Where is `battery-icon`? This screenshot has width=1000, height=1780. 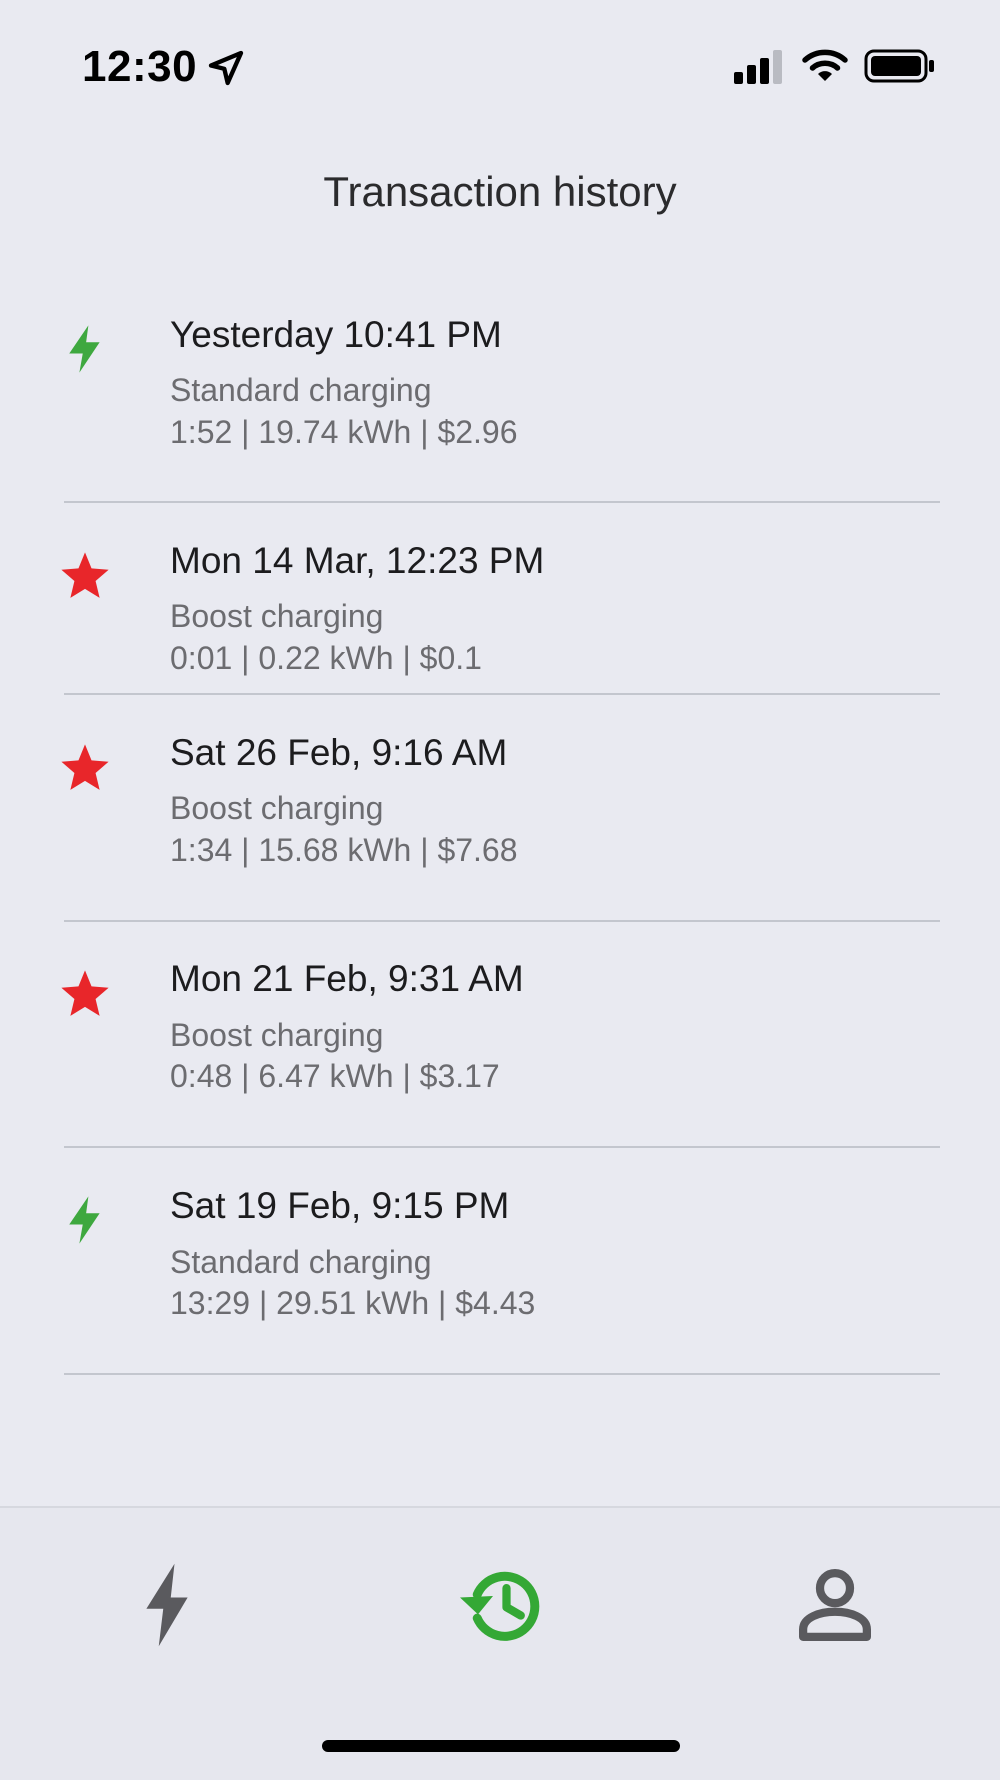
battery-icon is located at coordinates (899, 66).